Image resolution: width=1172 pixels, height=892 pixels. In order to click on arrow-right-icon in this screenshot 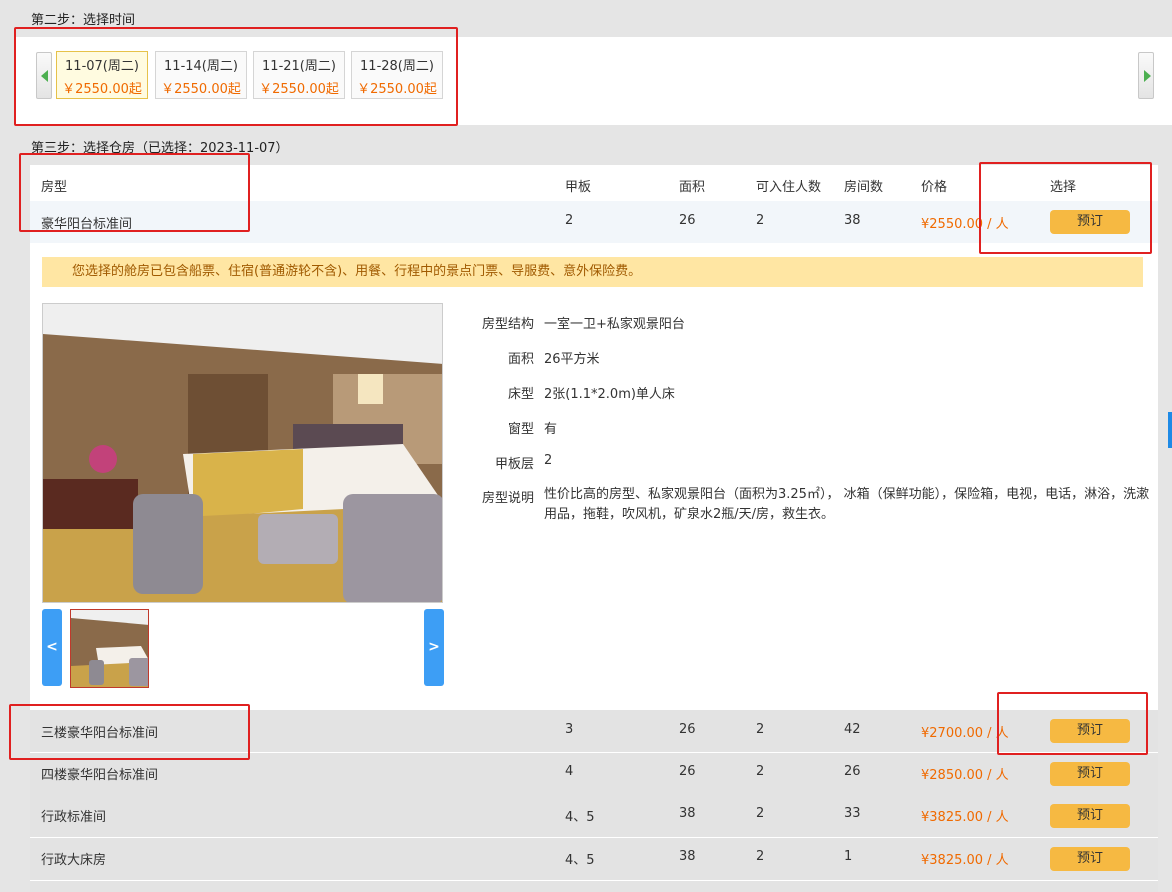, I will do `click(1147, 76)`.